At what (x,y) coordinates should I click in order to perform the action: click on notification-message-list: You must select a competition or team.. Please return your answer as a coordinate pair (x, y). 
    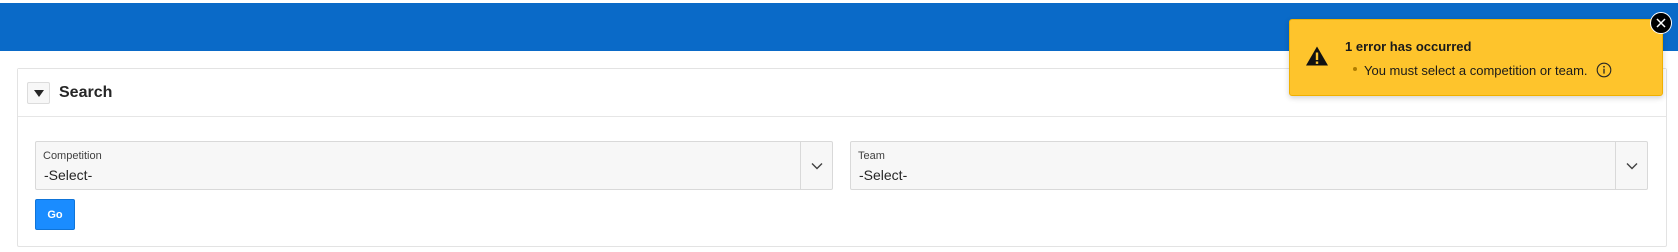
    Looking at the image, I should click on (1481, 70).